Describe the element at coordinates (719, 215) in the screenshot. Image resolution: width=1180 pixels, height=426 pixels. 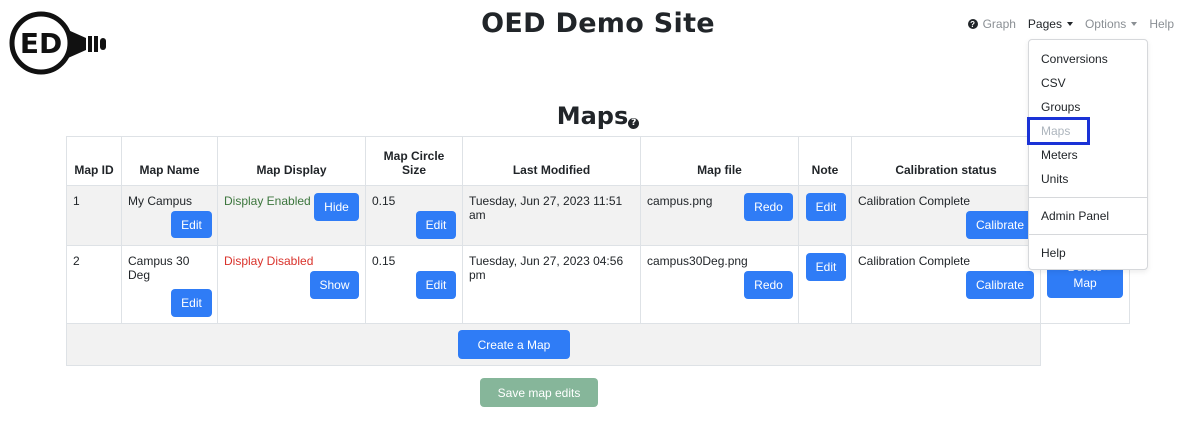
I see `cell-map-file: campus.png Redo` at that location.